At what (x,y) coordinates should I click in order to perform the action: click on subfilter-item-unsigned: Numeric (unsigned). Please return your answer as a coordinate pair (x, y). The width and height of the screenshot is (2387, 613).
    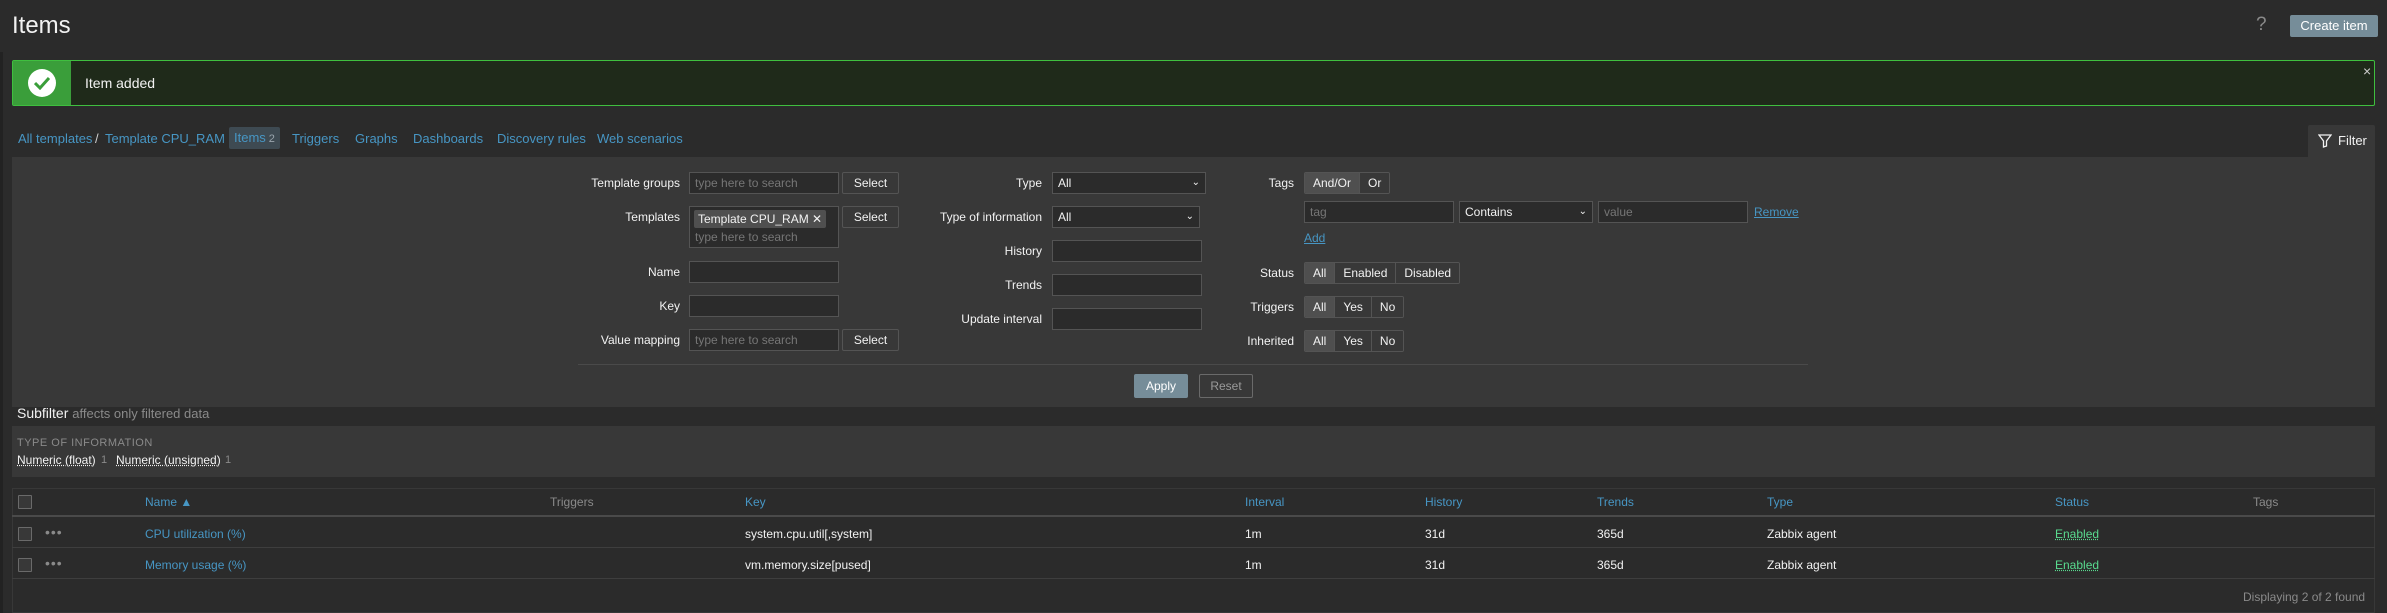
    Looking at the image, I should click on (168, 460).